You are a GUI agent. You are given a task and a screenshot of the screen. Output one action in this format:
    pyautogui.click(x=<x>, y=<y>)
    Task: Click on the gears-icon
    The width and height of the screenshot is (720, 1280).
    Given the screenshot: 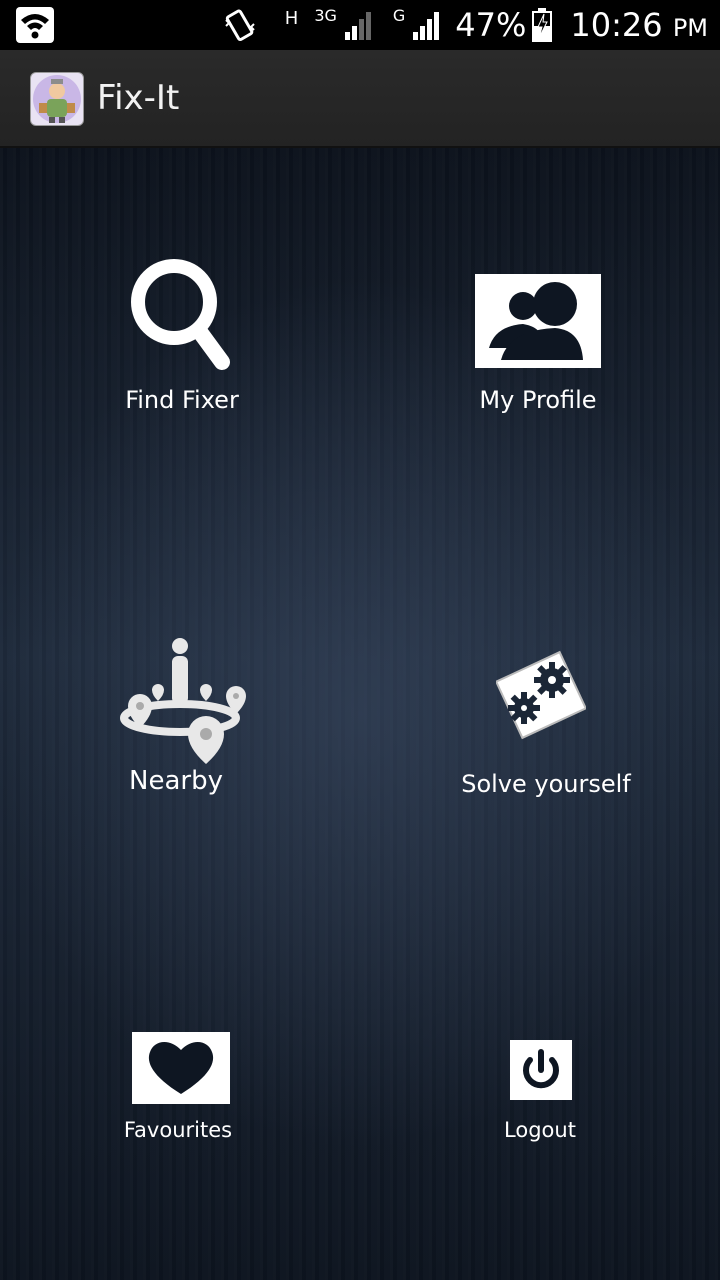 What is the action you would take?
    pyautogui.click(x=541, y=695)
    